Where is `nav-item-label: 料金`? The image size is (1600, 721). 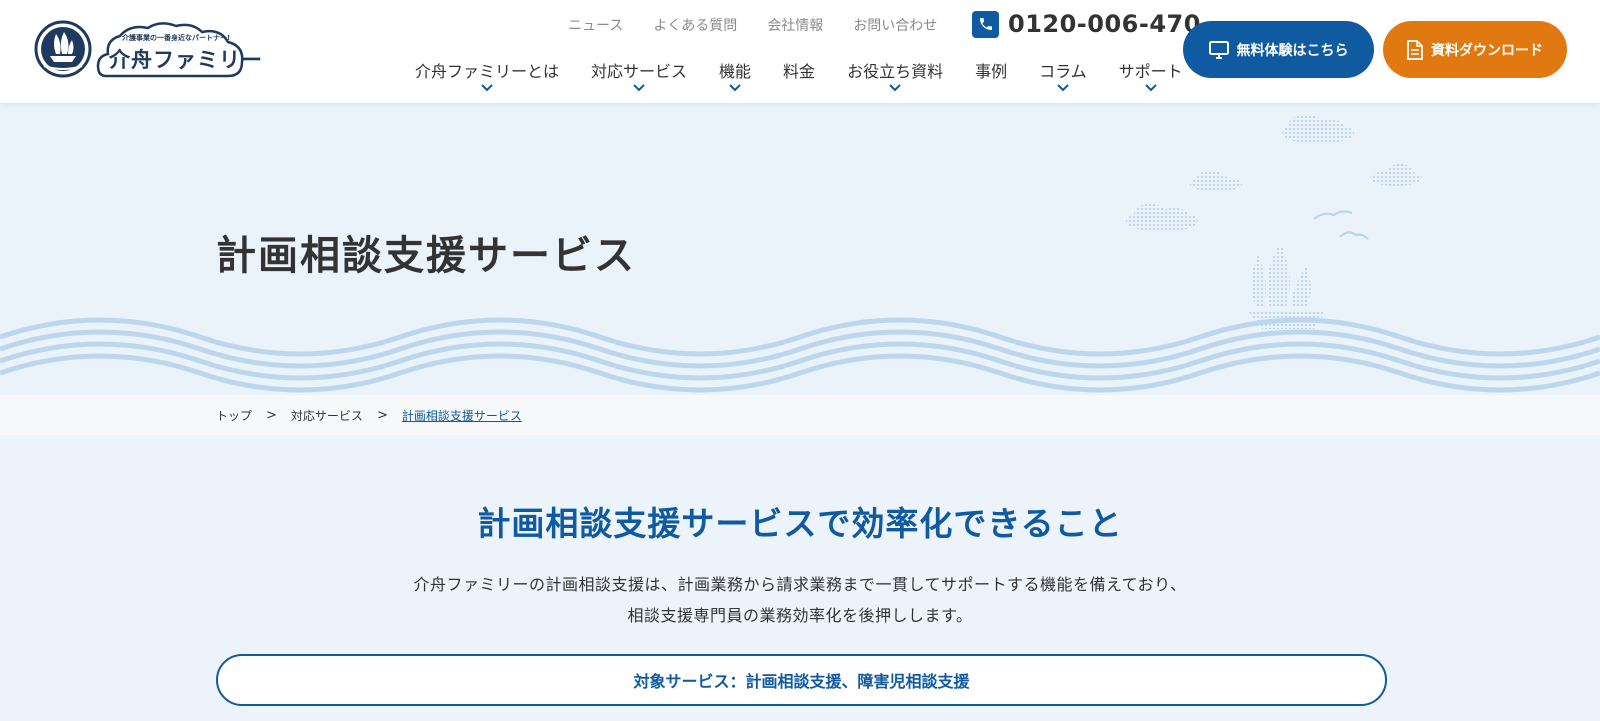 nav-item-label: 料金 is located at coordinates (799, 71).